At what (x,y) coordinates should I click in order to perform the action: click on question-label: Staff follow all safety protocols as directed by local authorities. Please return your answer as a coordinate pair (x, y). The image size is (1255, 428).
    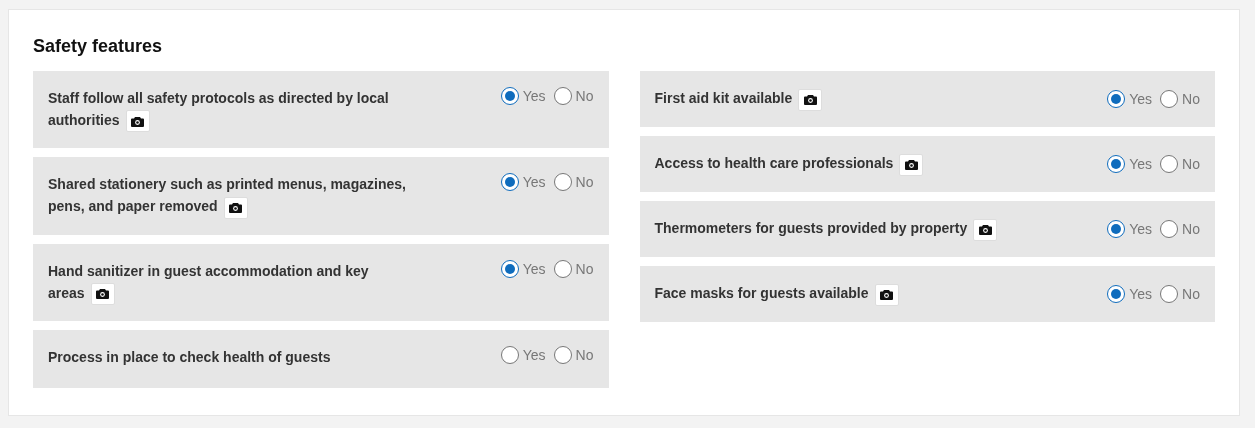
    Looking at the image, I should click on (228, 110).